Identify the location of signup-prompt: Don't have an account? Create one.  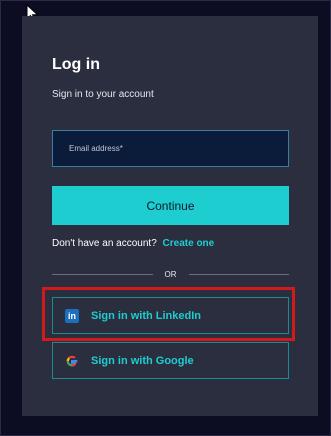
(133, 243).